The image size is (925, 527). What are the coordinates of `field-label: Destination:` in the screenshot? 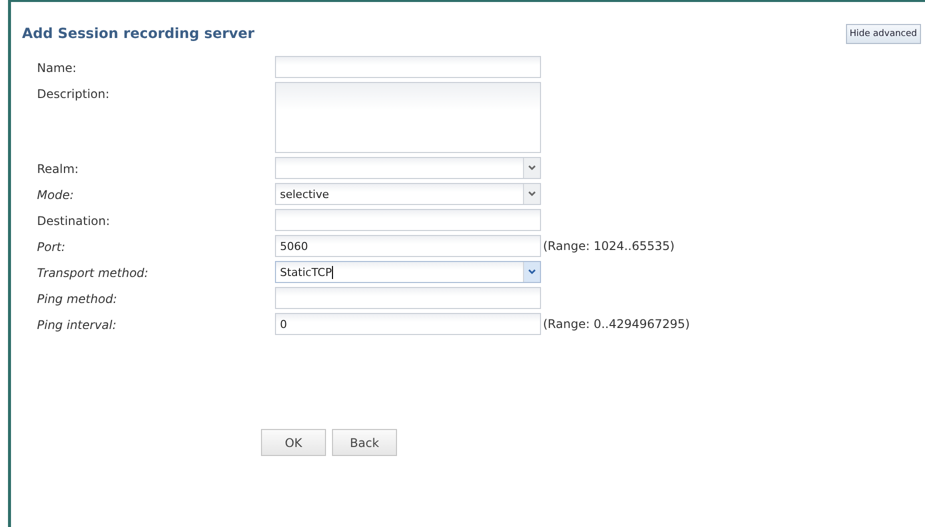 It's located at (73, 220).